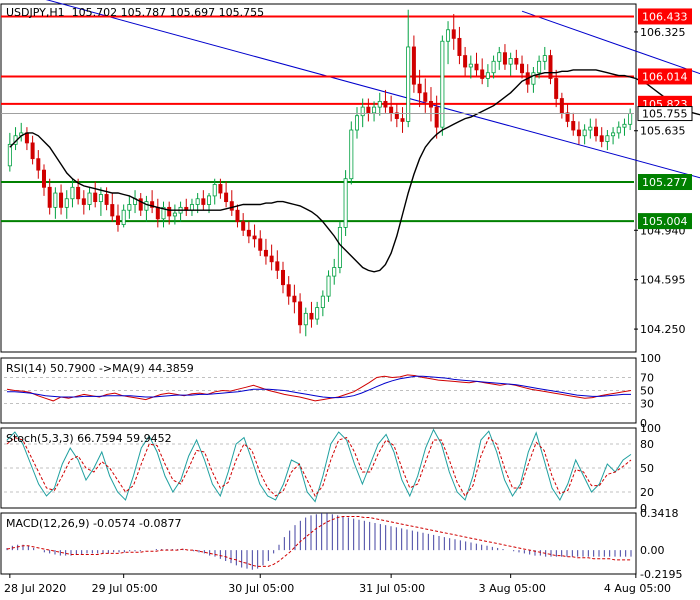 Image resolution: width=700 pixels, height=600 pixels. I want to click on price-tick-label: 104.250, so click(663, 329).